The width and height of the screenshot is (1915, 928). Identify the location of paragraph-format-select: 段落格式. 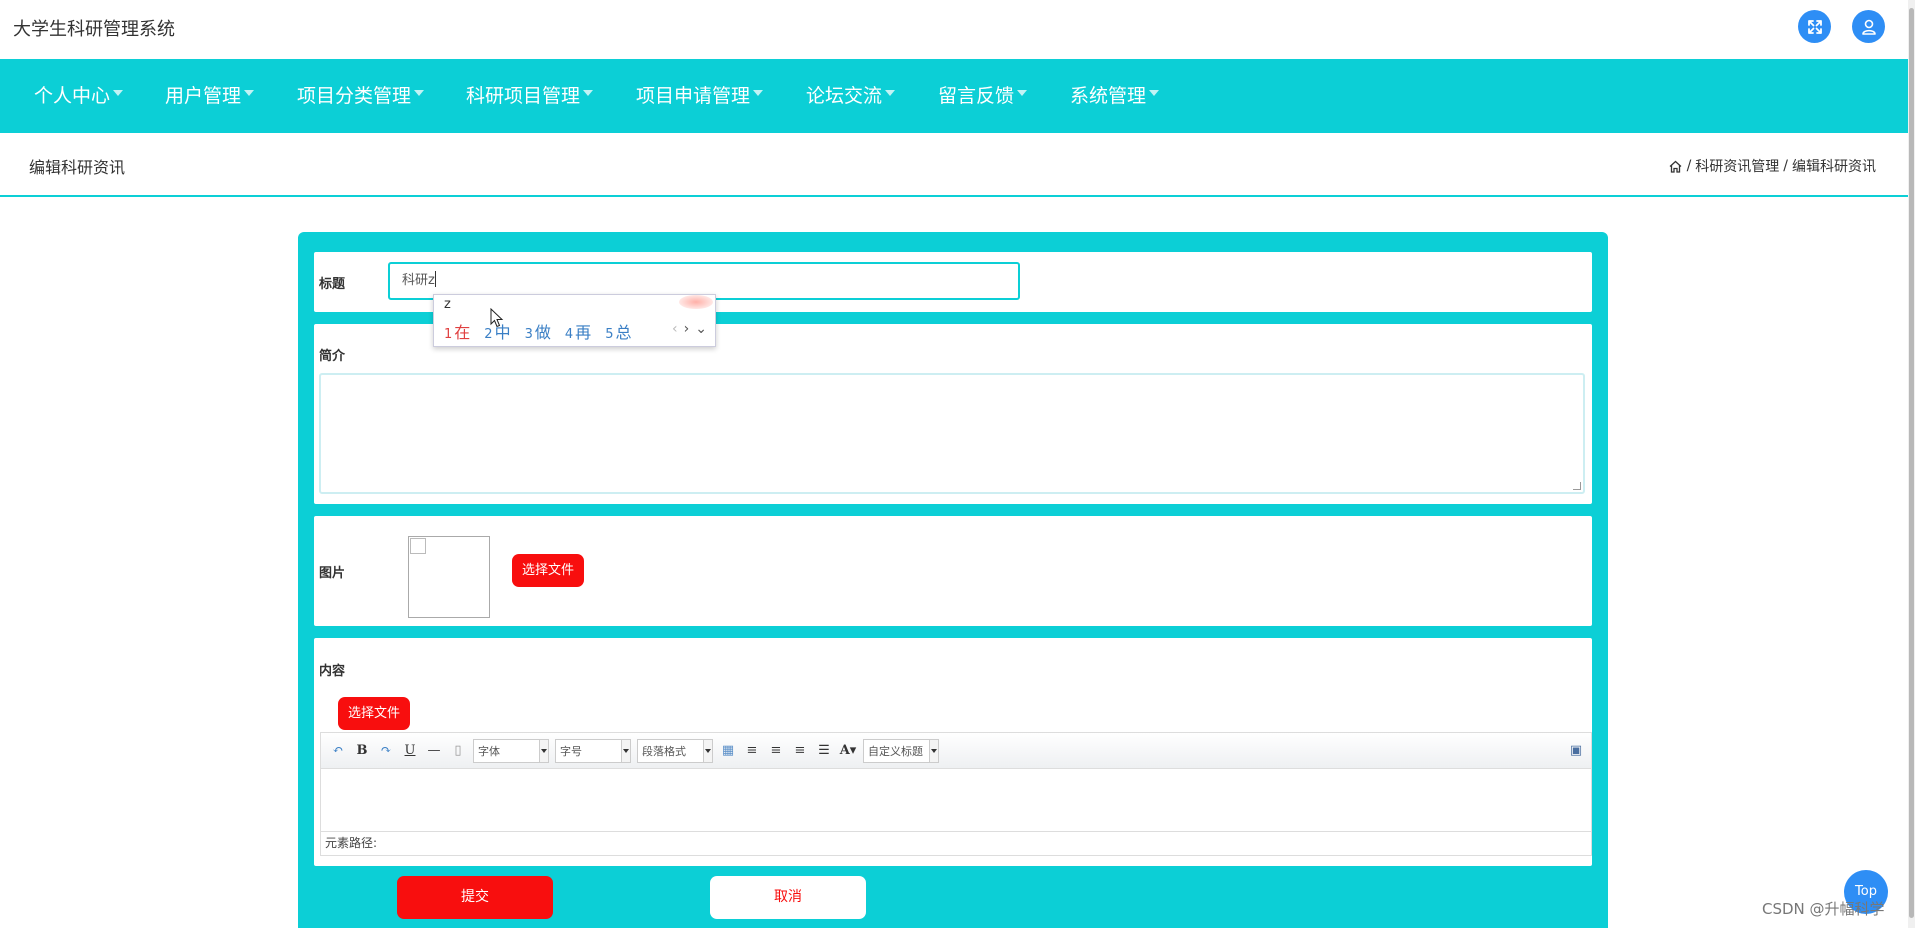
(675, 750).